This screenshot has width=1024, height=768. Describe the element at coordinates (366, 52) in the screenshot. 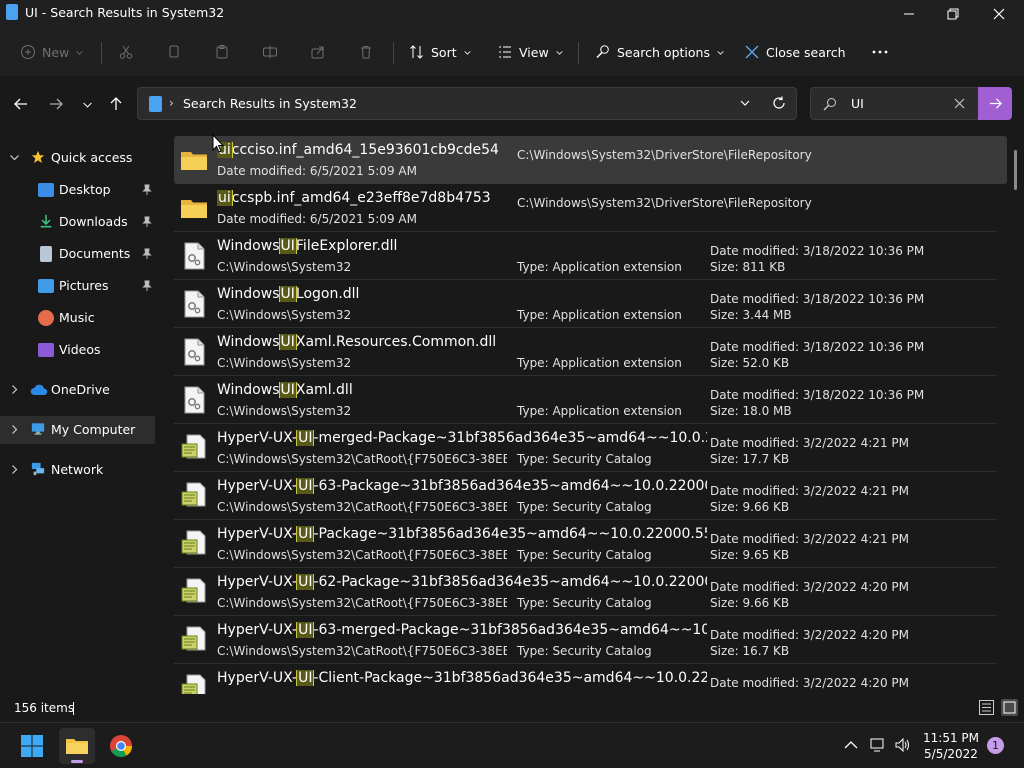

I see `delete-button` at that location.